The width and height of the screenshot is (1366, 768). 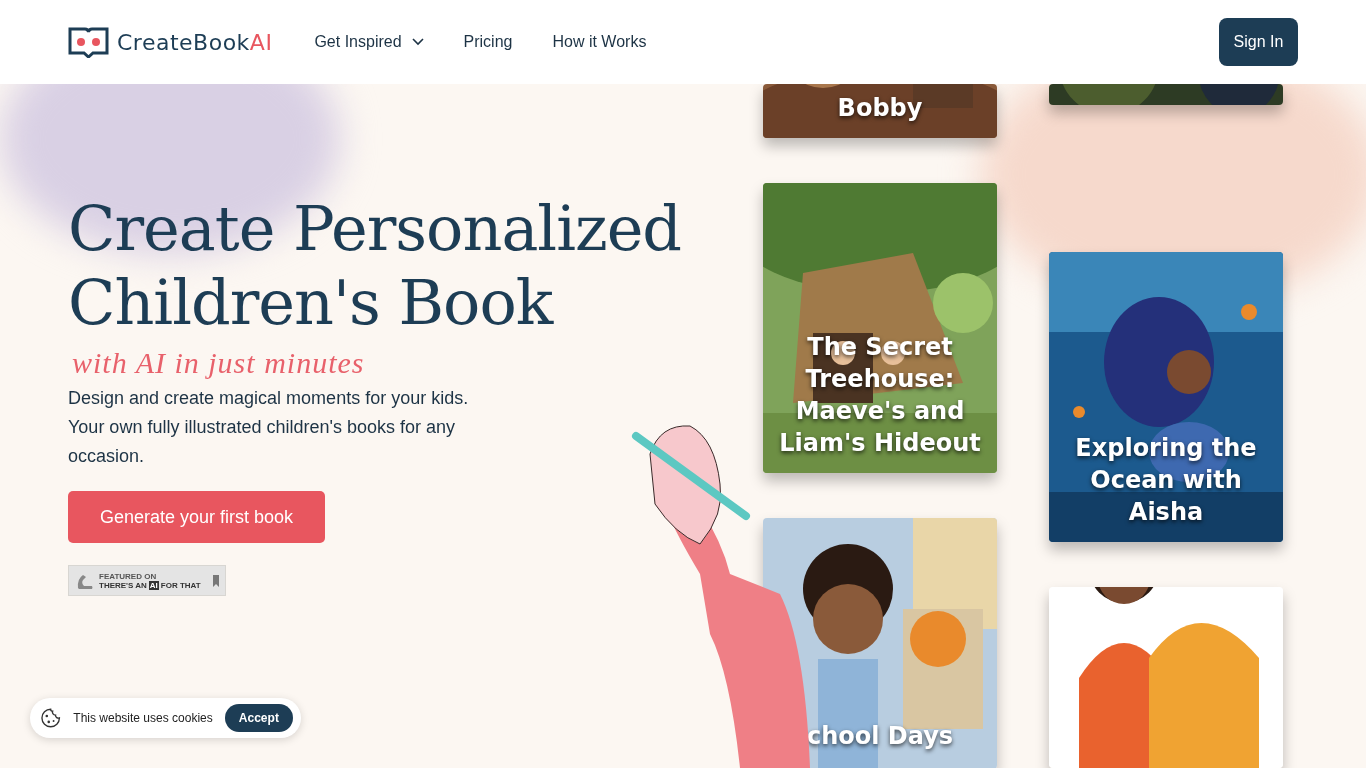 I want to click on hero-description: Design and create magical moments for your kids. Your own fully illustrated children's books for any occasion., so click(x=269, y=427).